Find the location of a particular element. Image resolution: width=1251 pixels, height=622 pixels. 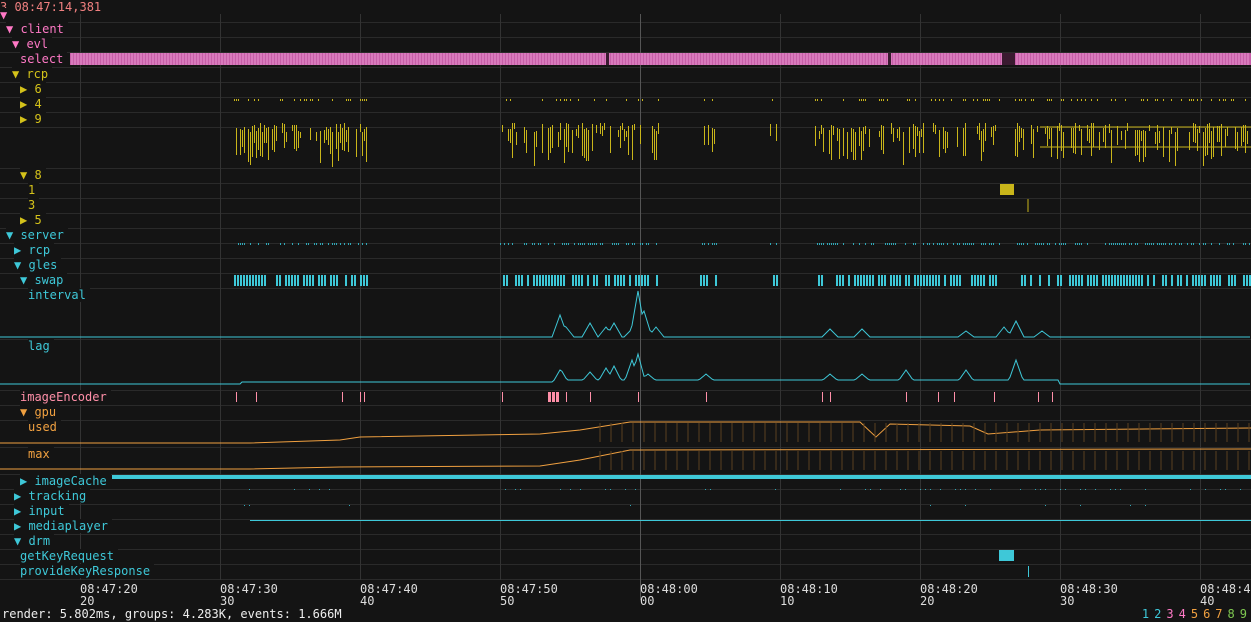

level-digit: 9 is located at coordinates (1243, 614).